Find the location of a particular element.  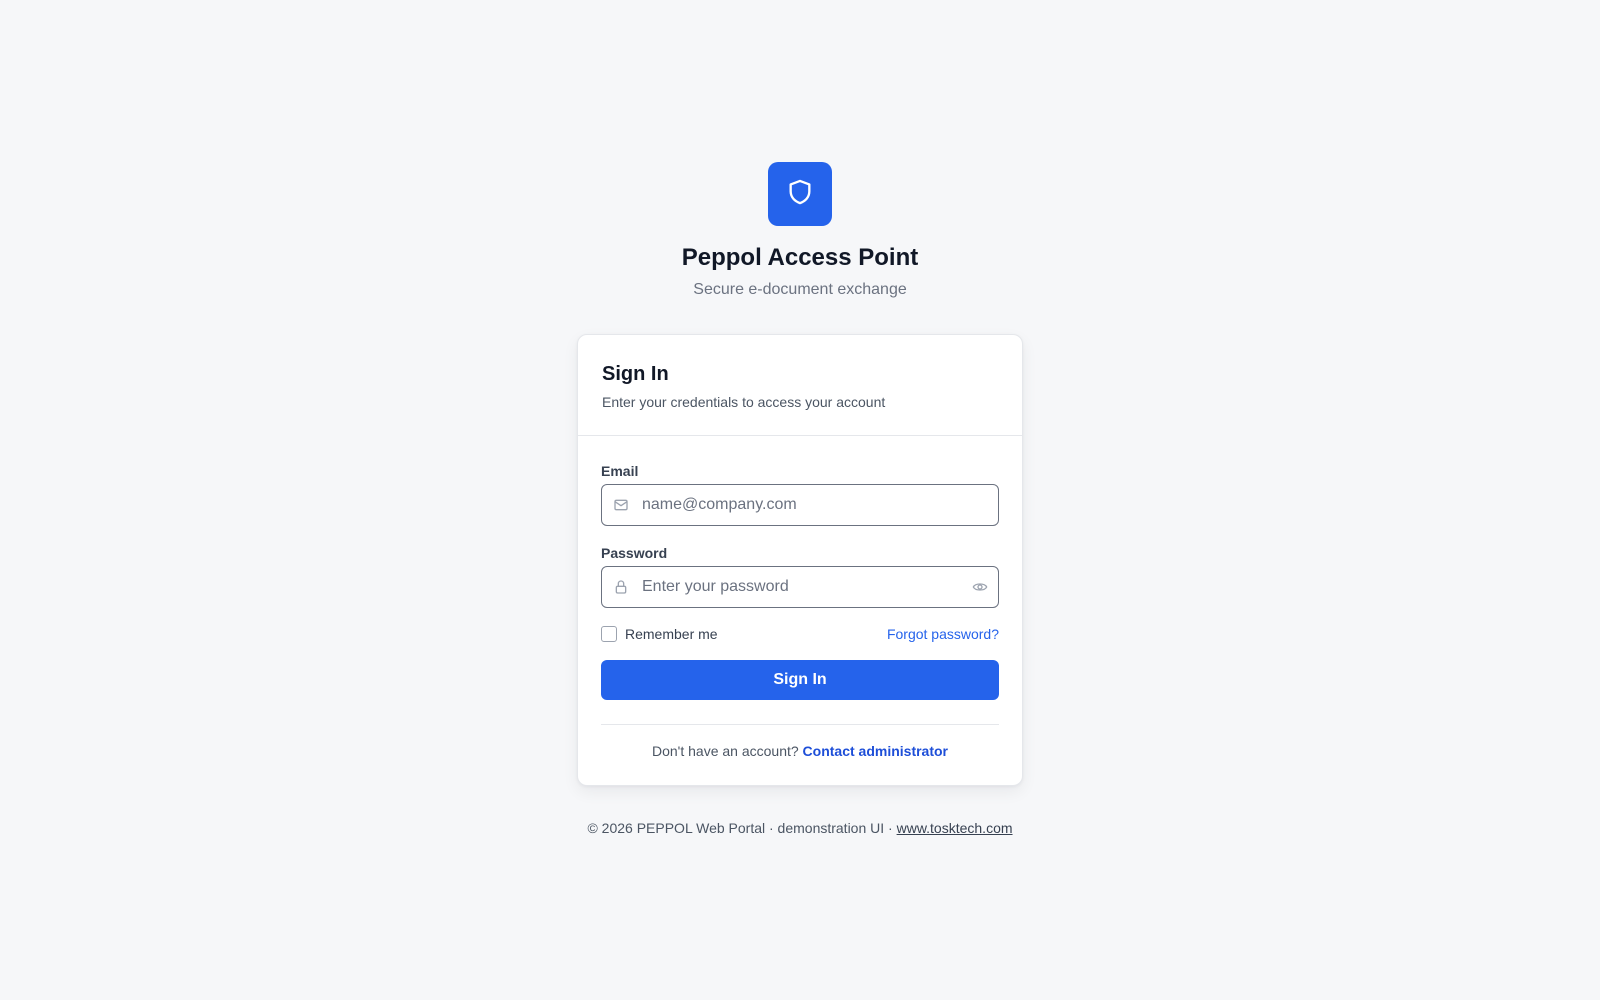

email-label: Email is located at coordinates (620, 471).